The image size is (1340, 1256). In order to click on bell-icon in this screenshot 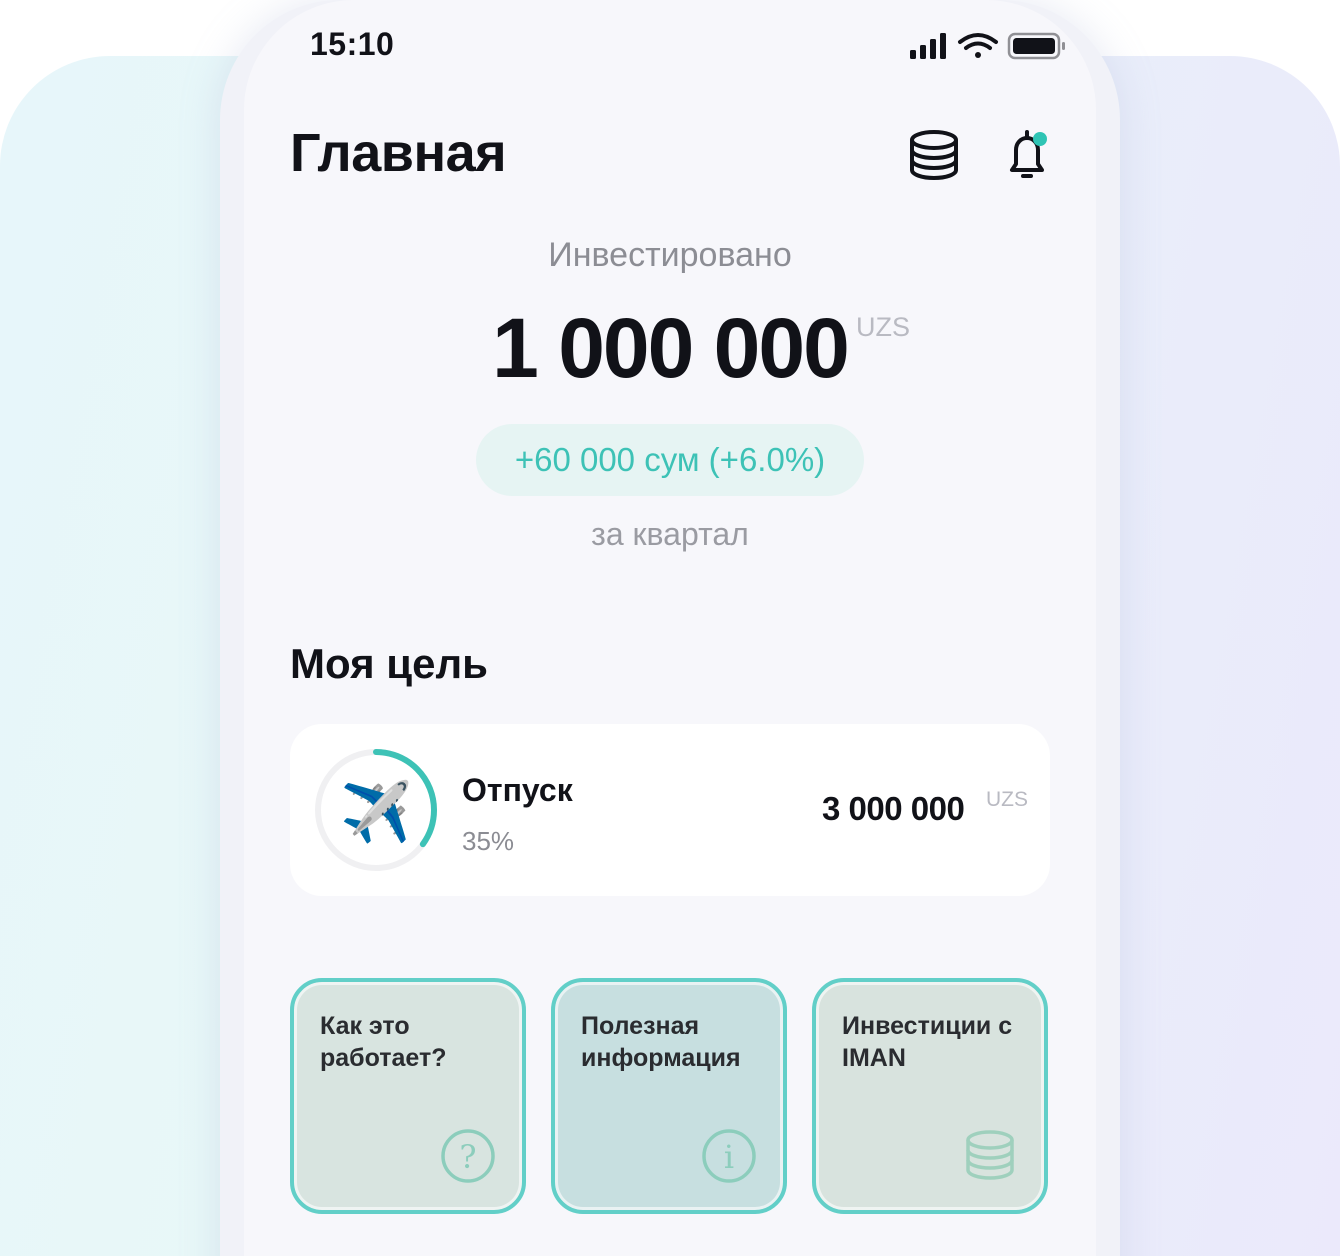, I will do `click(1028, 154)`.